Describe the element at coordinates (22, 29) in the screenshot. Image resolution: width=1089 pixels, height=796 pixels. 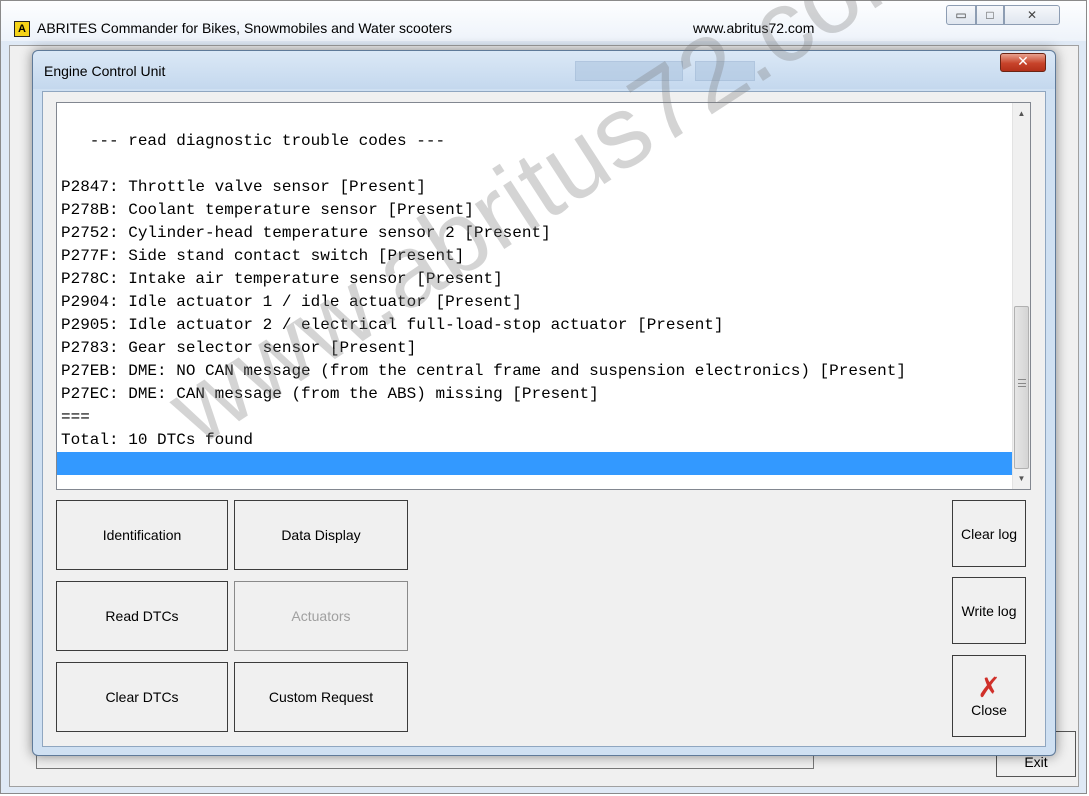
I see `app-logo-icon: A` at that location.